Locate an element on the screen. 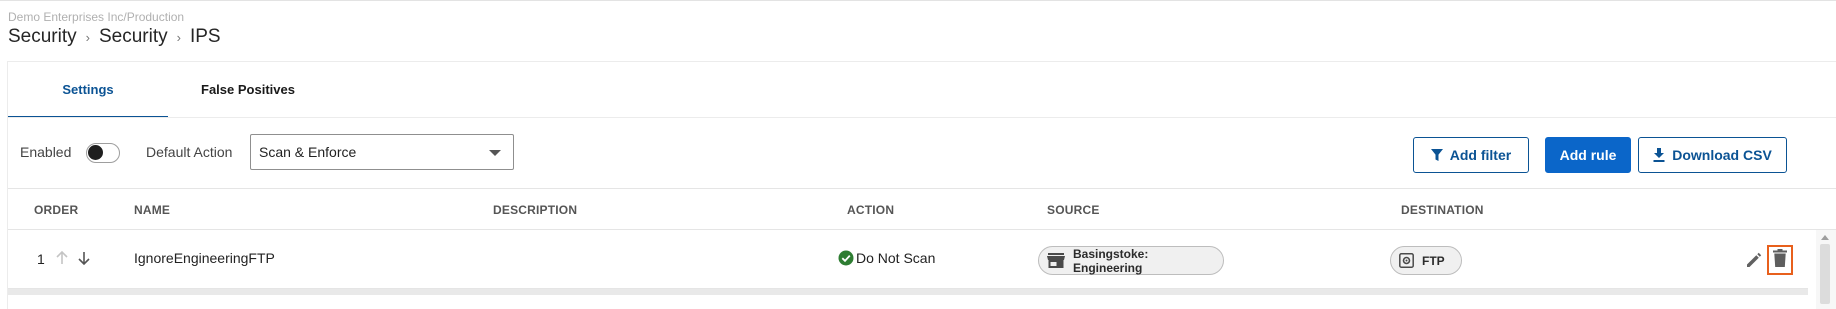 The width and height of the screenshot is (1836, 309). column-header-source: SOURCE is located at coordinates (1073, 210).